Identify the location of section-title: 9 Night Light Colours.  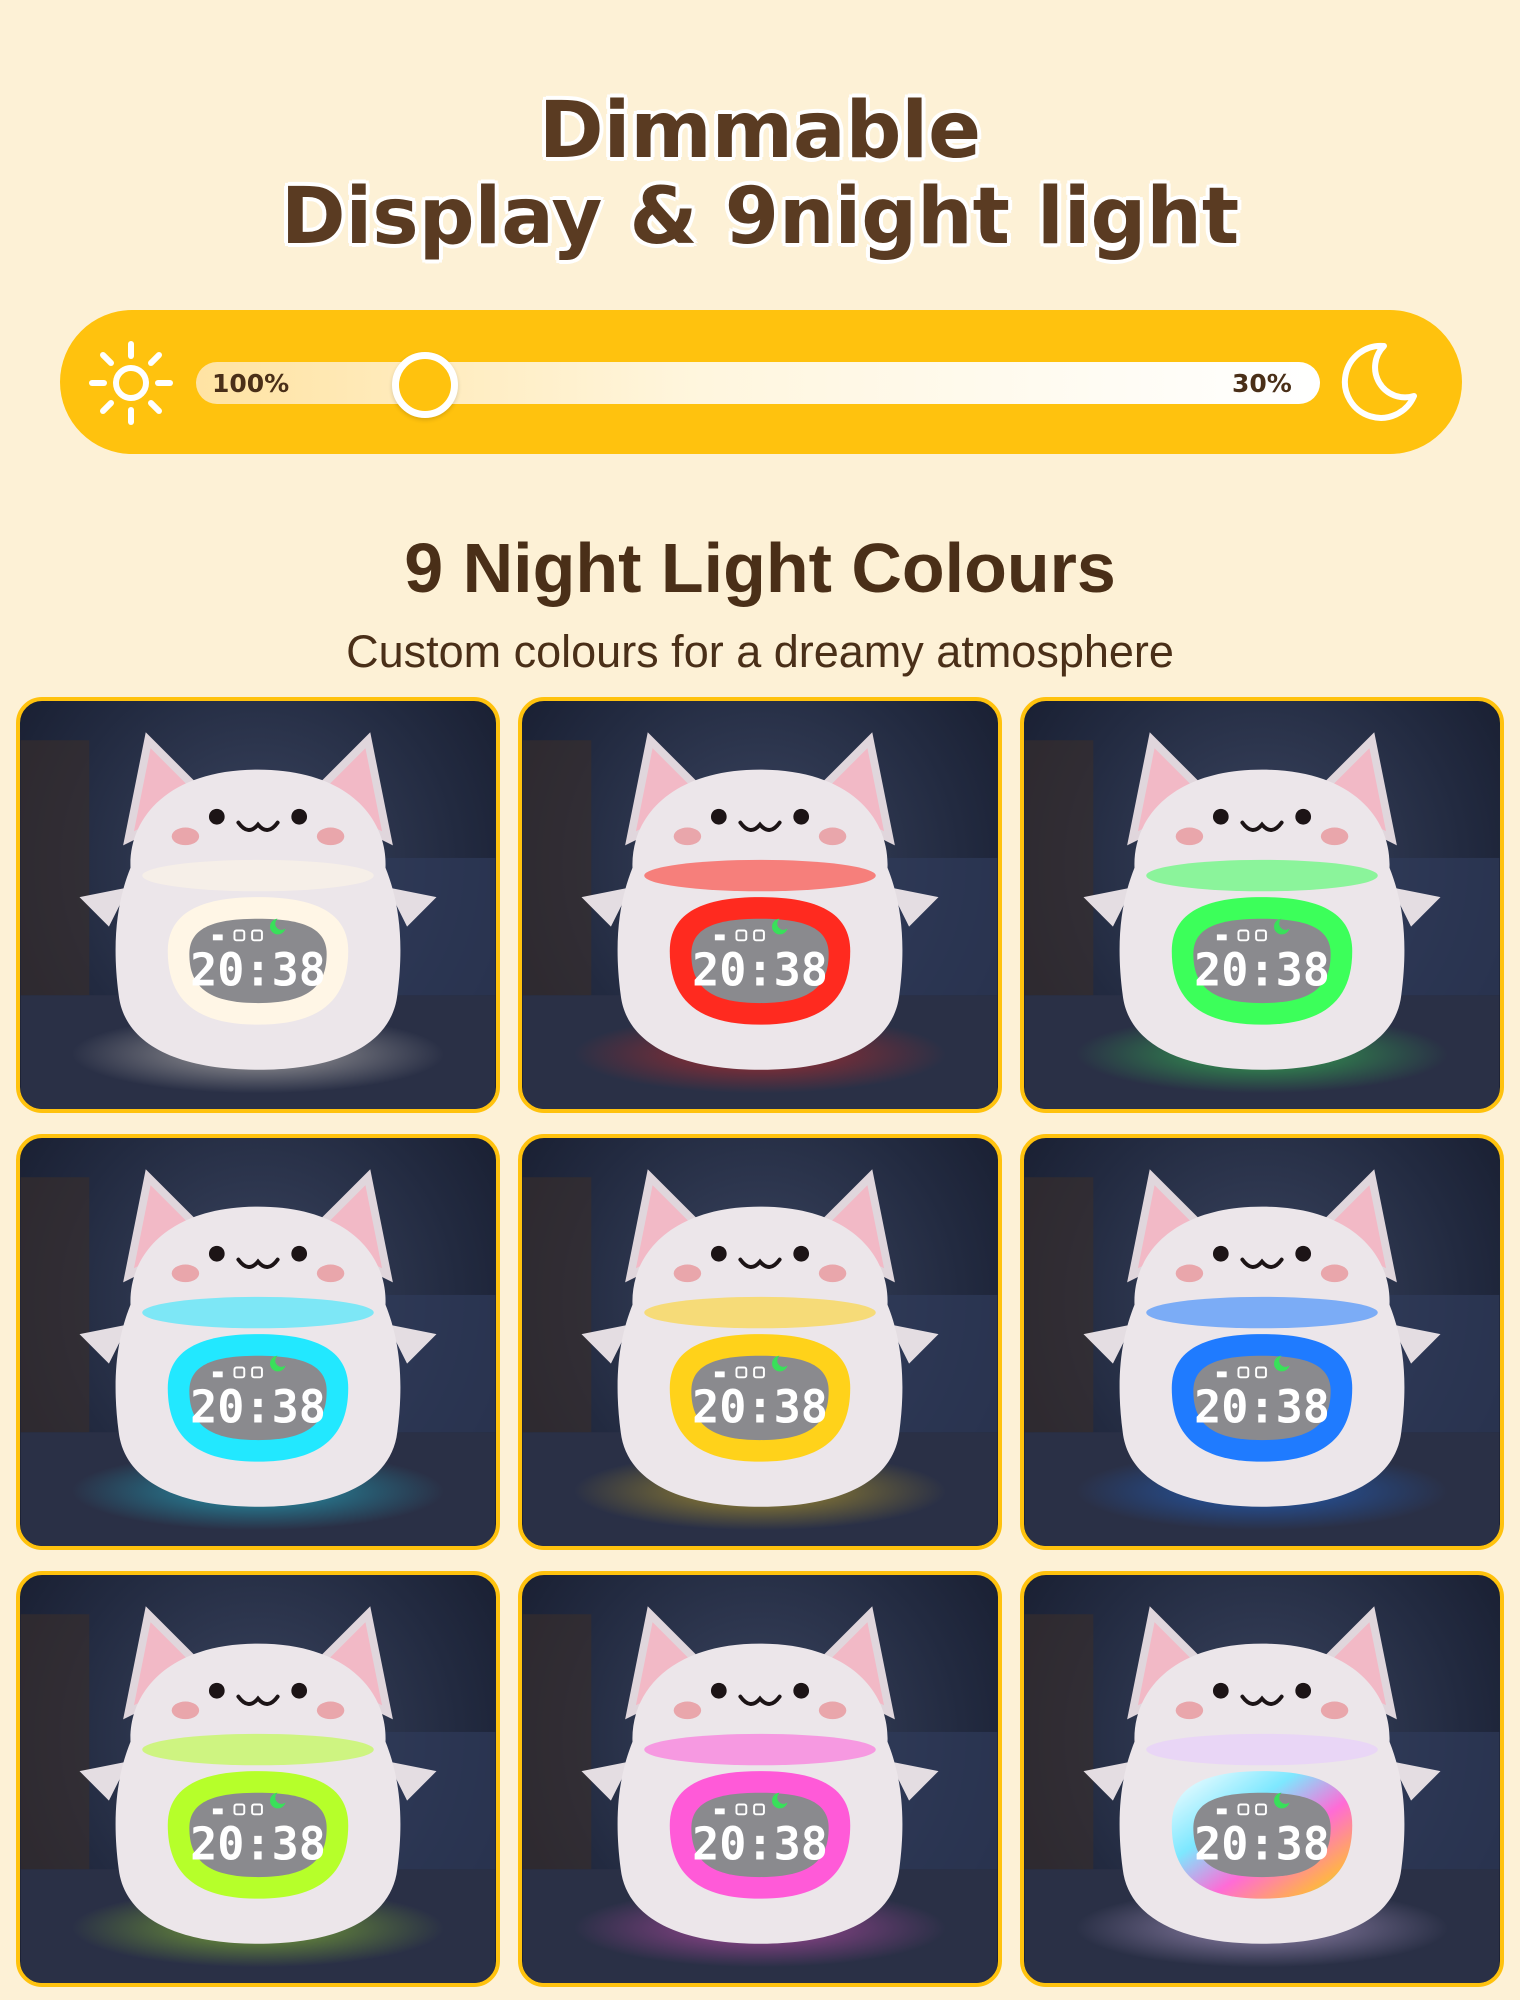
(760, 568).